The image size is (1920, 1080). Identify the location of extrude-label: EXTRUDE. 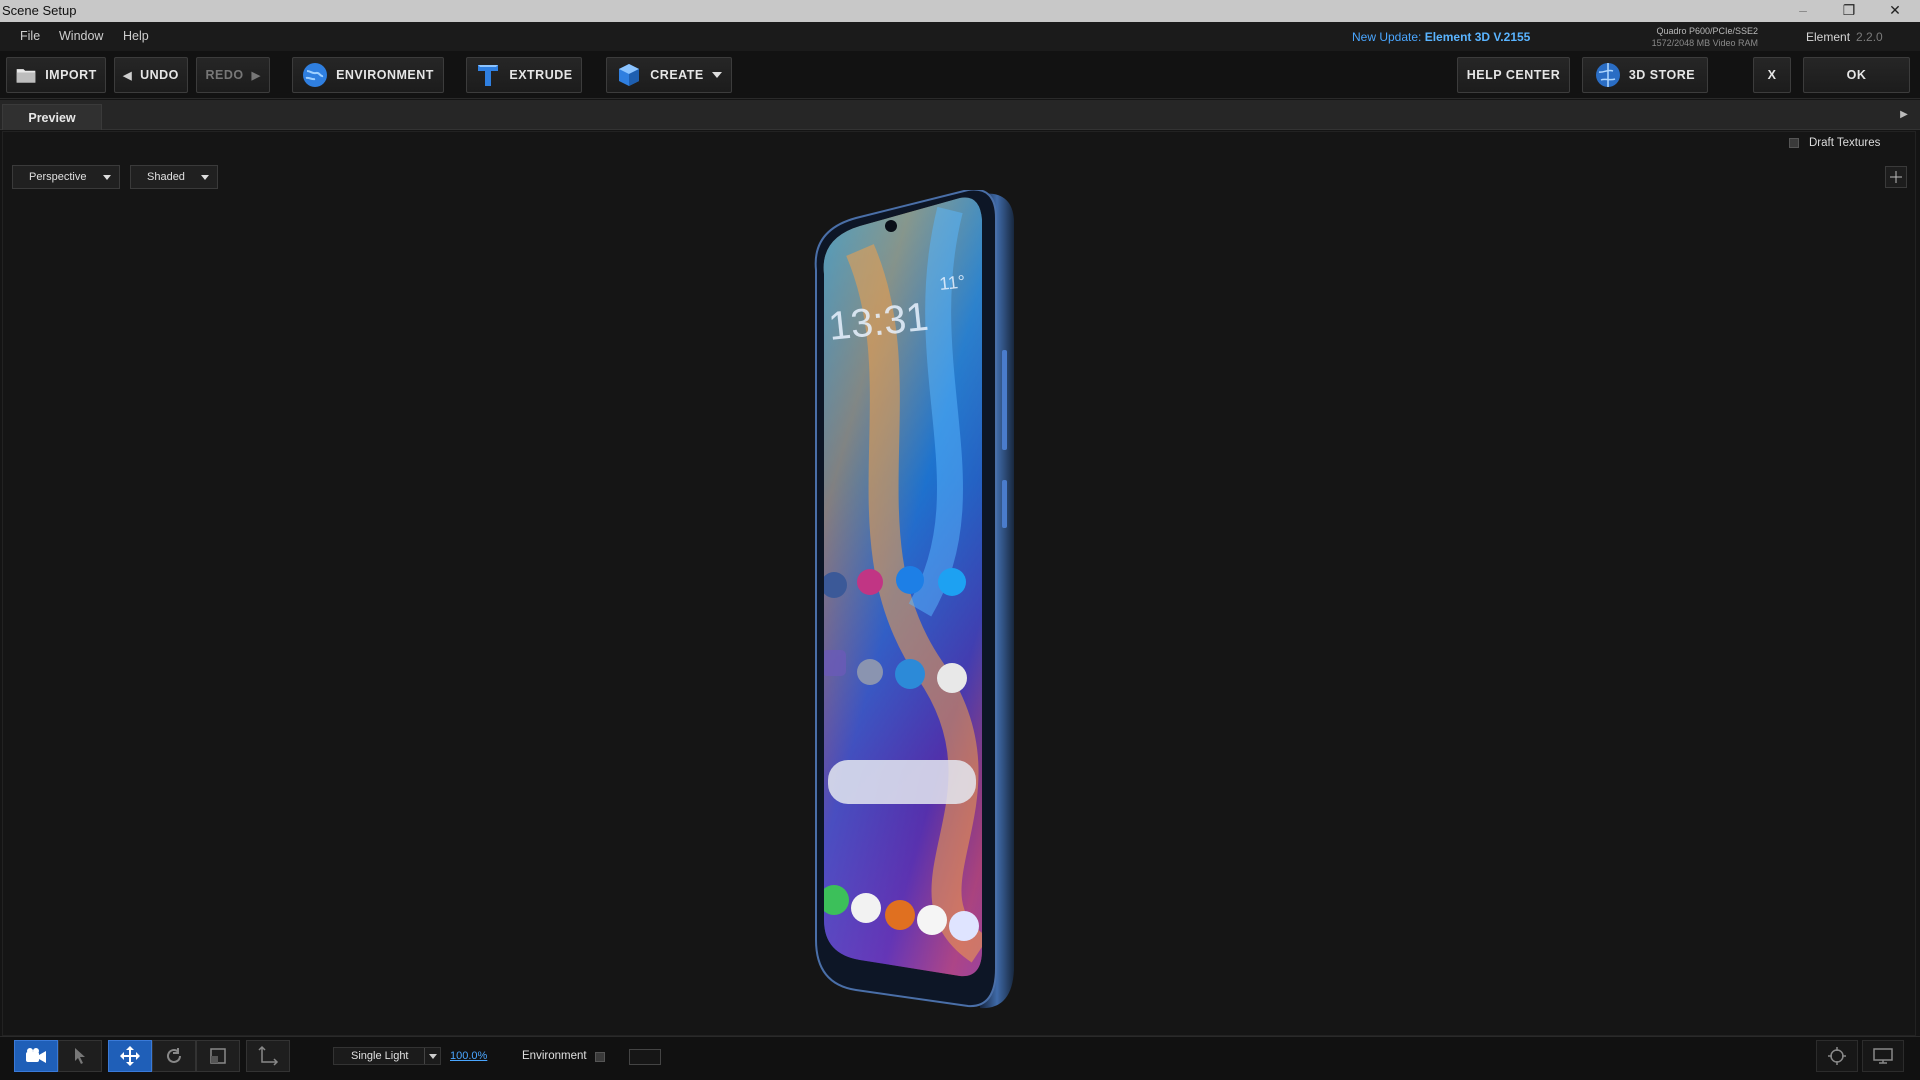
(541, 75).